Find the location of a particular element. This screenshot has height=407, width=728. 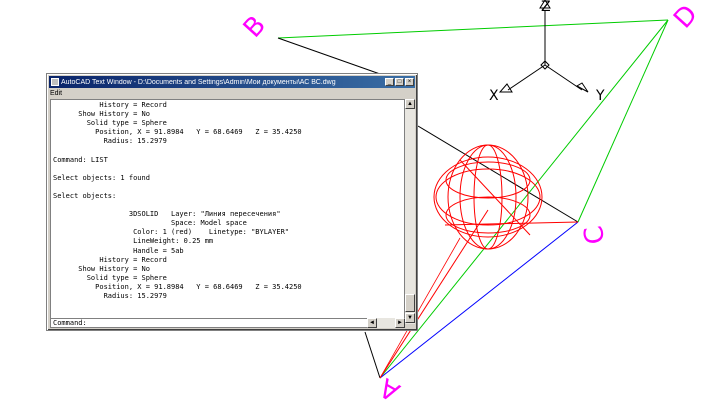

horizontal-scroll-track is located at coordinates (386, 323).